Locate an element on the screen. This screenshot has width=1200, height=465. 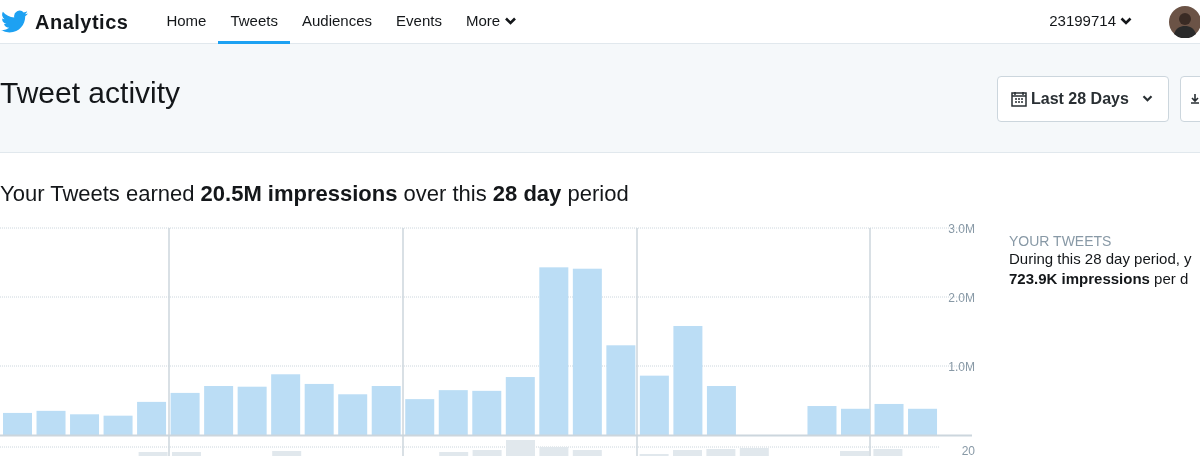
summary-sentence: Your Tweets earned 20.5M impressions over this 28 day period is located at coordinates (315, 194).